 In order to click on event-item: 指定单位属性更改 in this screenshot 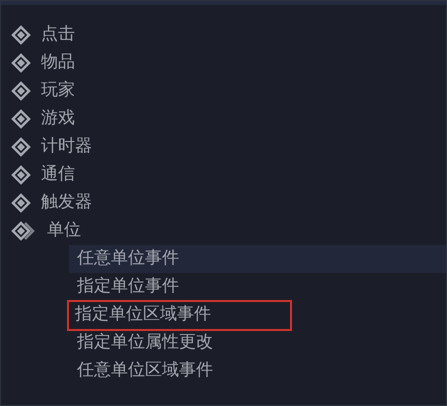, I will do `click(141, 343)`.